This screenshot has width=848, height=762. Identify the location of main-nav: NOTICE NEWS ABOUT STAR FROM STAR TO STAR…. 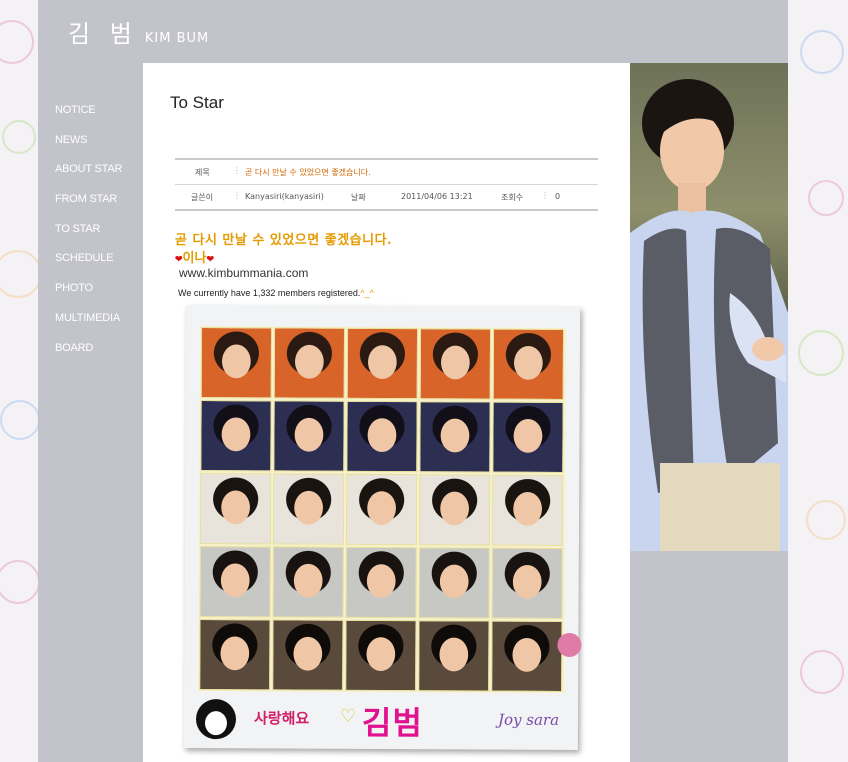
(88, 229).